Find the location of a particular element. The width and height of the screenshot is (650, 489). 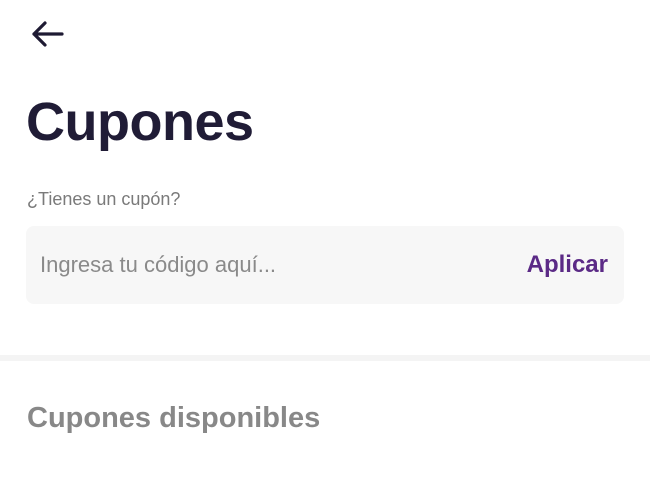

back-button is located at coordinates (52, 34).